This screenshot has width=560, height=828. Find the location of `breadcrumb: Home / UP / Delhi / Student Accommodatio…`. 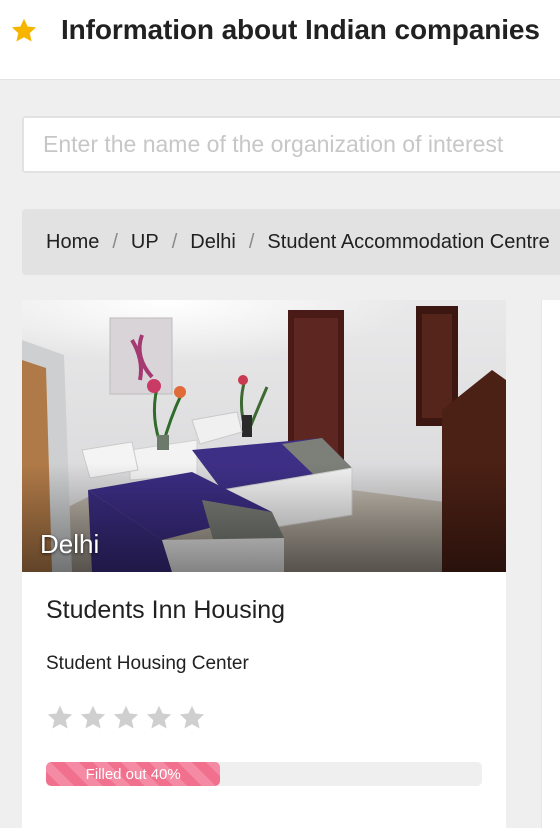

breadcrumb: Home / UP / Delhi / Student Accommodatio… is located at coordinates (291, 242).